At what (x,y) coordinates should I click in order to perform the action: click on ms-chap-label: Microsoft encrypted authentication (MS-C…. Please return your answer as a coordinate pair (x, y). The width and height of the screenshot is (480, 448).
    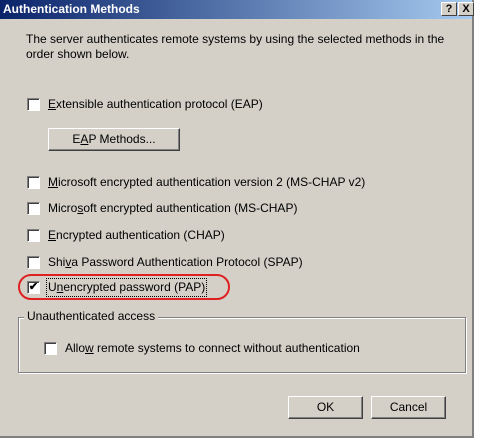
    Looking at the image, I should click on (173, 208).